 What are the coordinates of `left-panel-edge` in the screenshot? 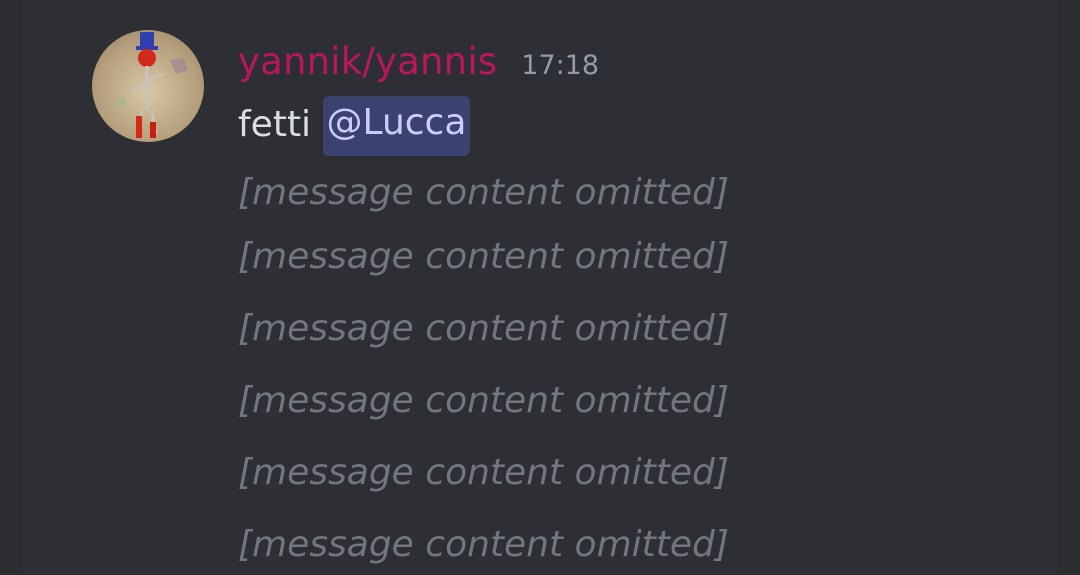 It's located at (11, 287).